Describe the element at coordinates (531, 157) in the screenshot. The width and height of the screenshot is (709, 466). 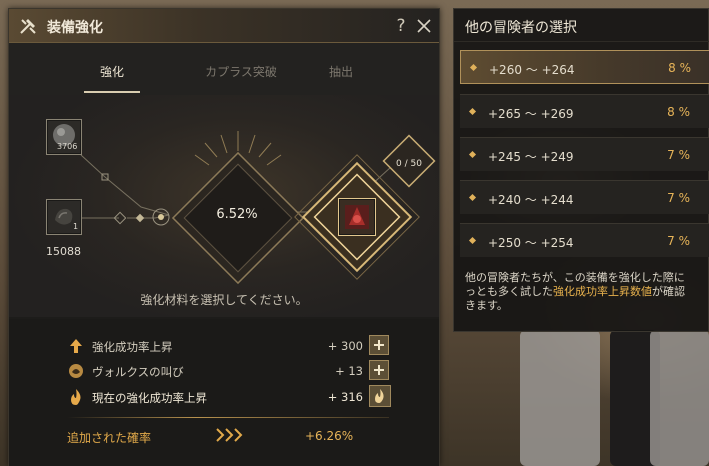
I see `choice-range: +245 ～ +249` at that location.